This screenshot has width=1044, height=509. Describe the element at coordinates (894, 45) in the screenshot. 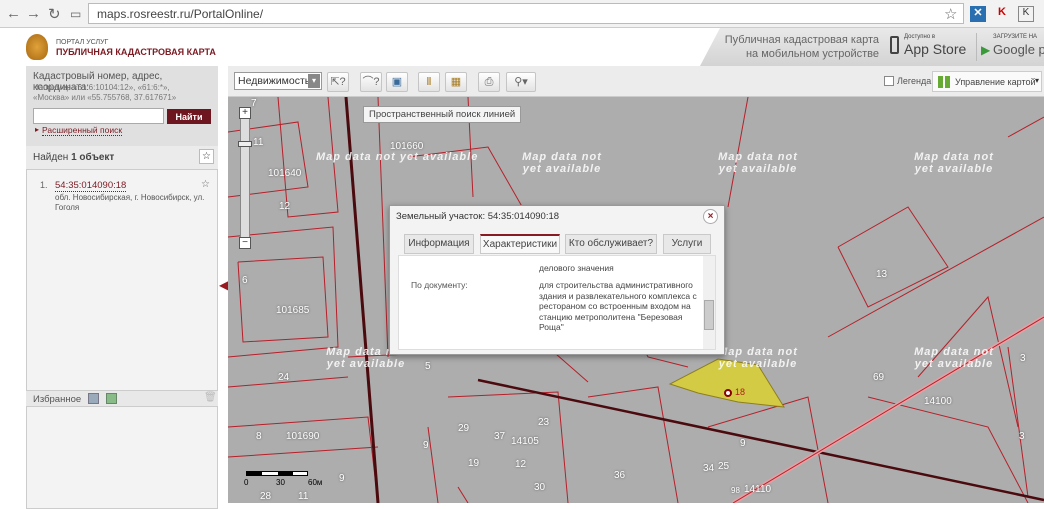

I see `phone-icon` at that location.